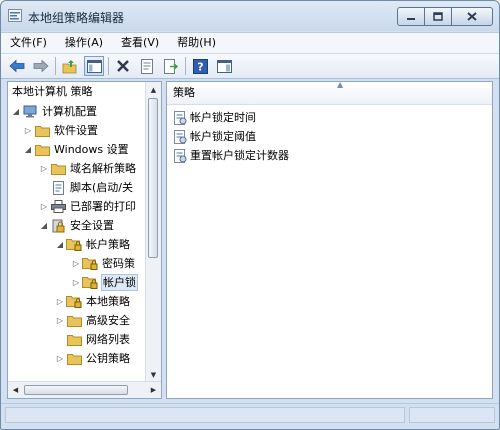 This screenshot has width=500, height=430. I want to click on printer-icon, so click(58, 207).